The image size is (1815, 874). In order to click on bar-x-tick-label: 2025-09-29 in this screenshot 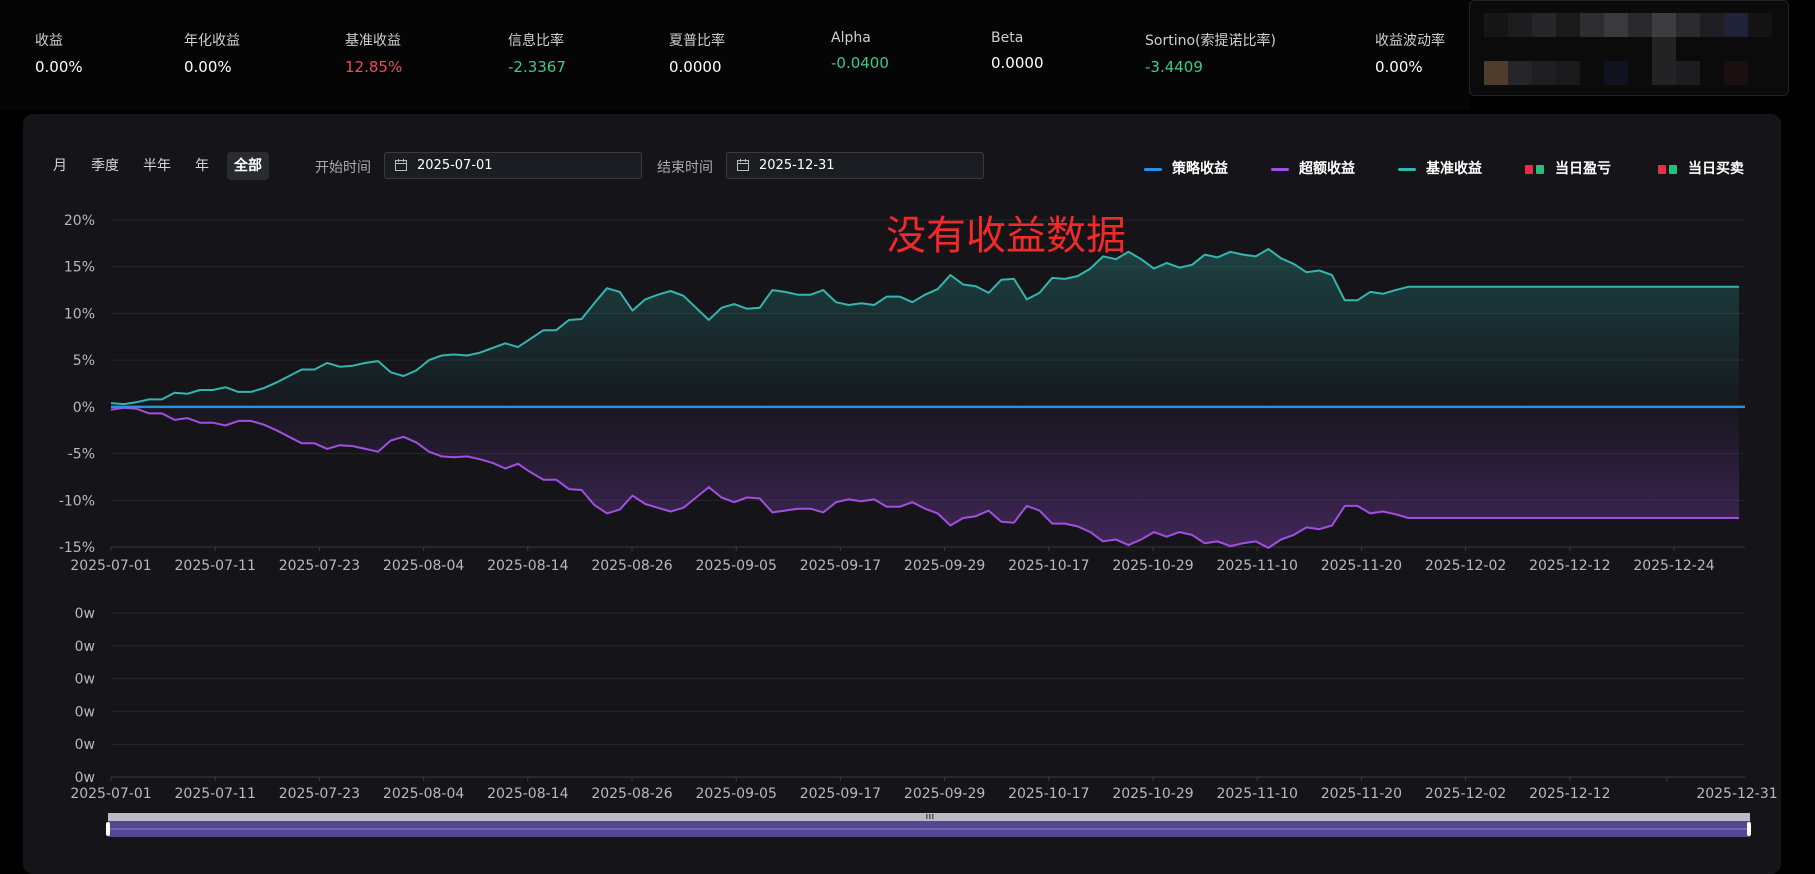, I will do `click(944, 794)`.